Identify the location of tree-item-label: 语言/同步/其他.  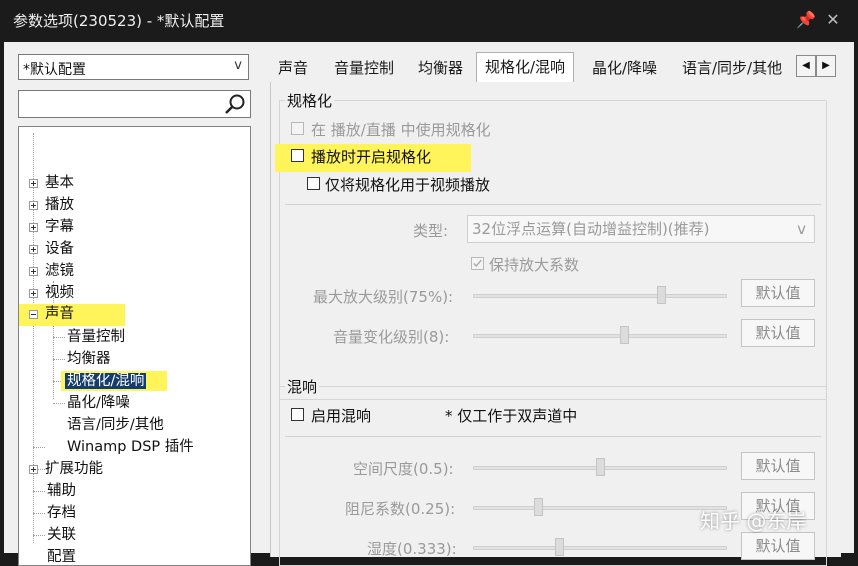
(115, 425).